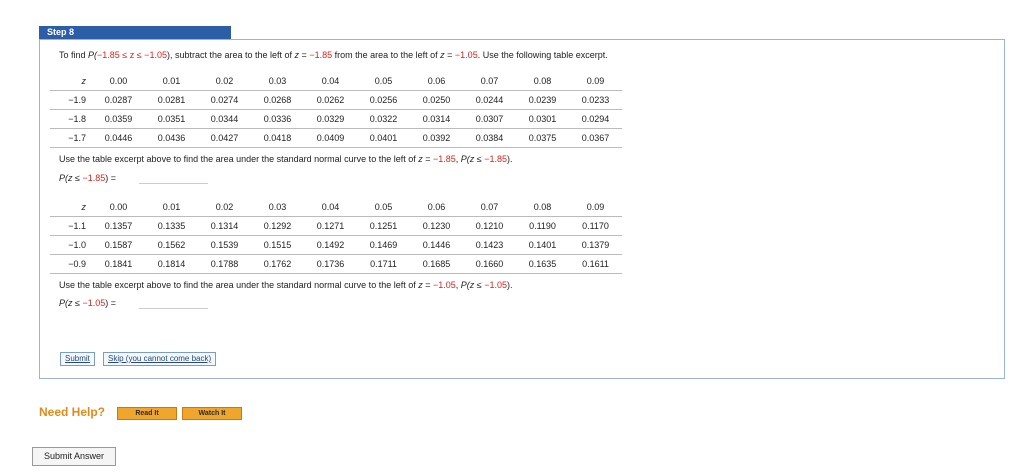  Describe the element at coordinates (595, 100) in the screenshot. I see `table-cell: 0.0233` at that location.